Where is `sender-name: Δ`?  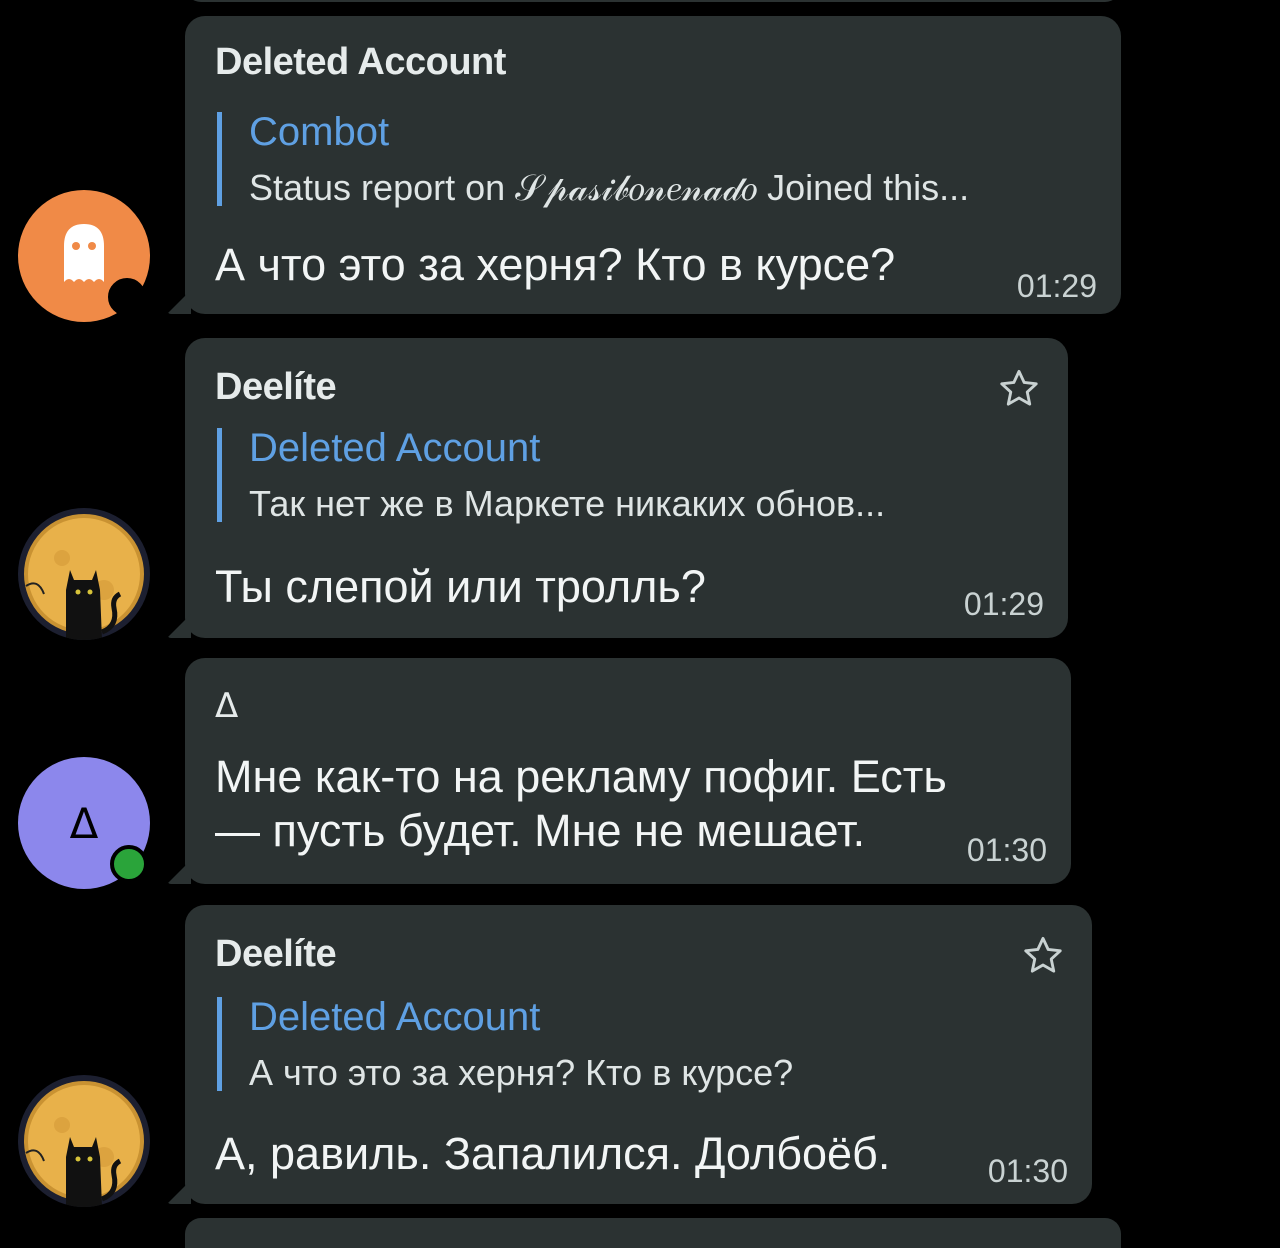 sender-name: Δ is located at coordinates (226, 706).